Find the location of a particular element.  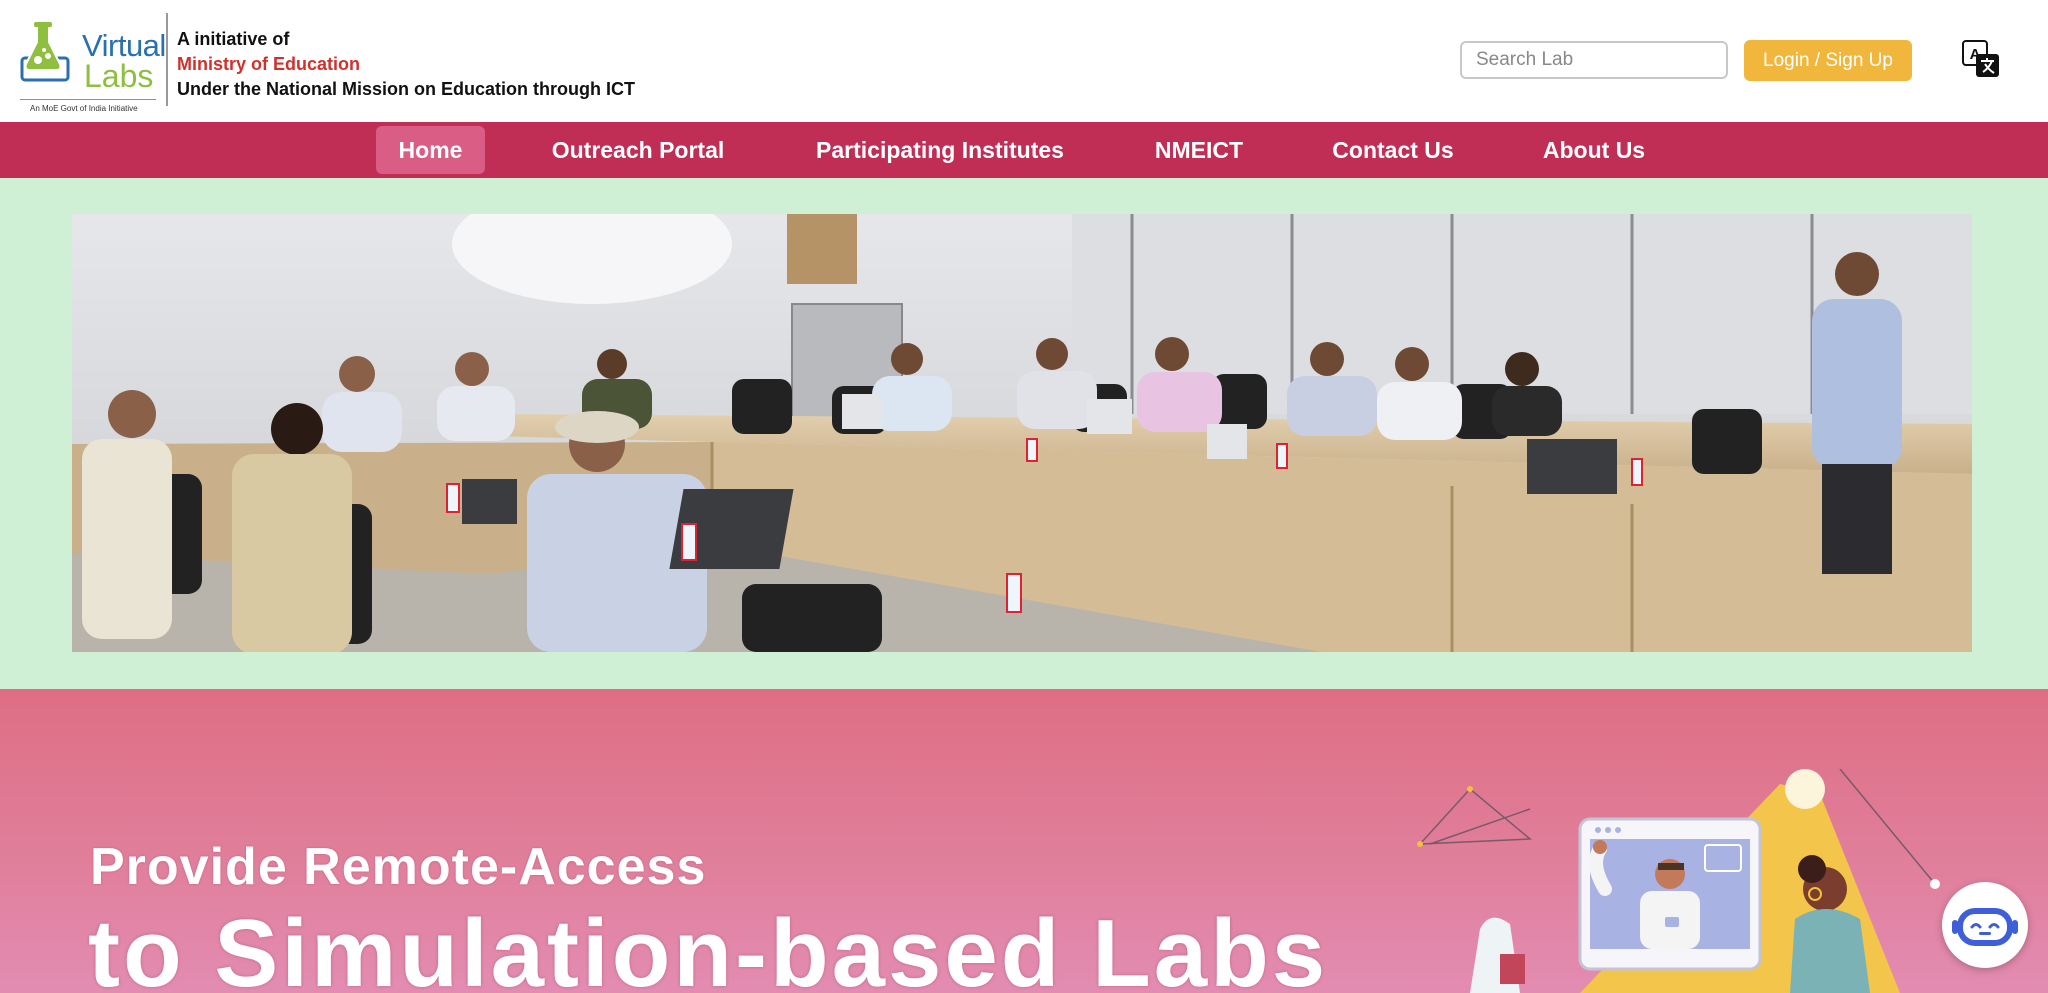

login-signup-button: Login / Sign Up is located at coordinates (1828, 60).